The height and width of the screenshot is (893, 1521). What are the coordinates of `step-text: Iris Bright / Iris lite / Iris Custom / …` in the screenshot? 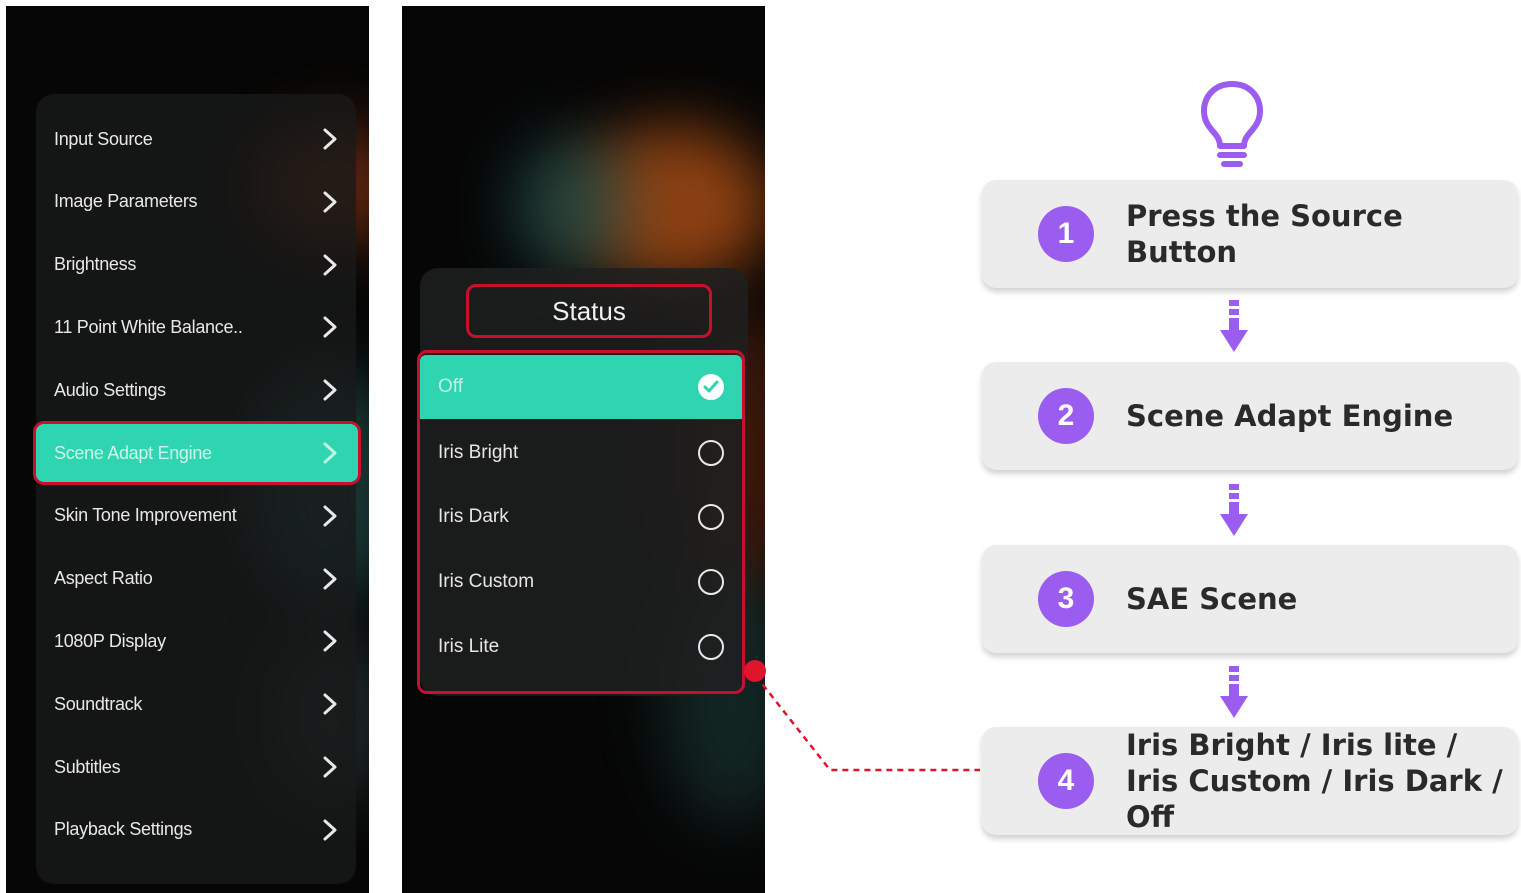 It's located at (1314, 781).